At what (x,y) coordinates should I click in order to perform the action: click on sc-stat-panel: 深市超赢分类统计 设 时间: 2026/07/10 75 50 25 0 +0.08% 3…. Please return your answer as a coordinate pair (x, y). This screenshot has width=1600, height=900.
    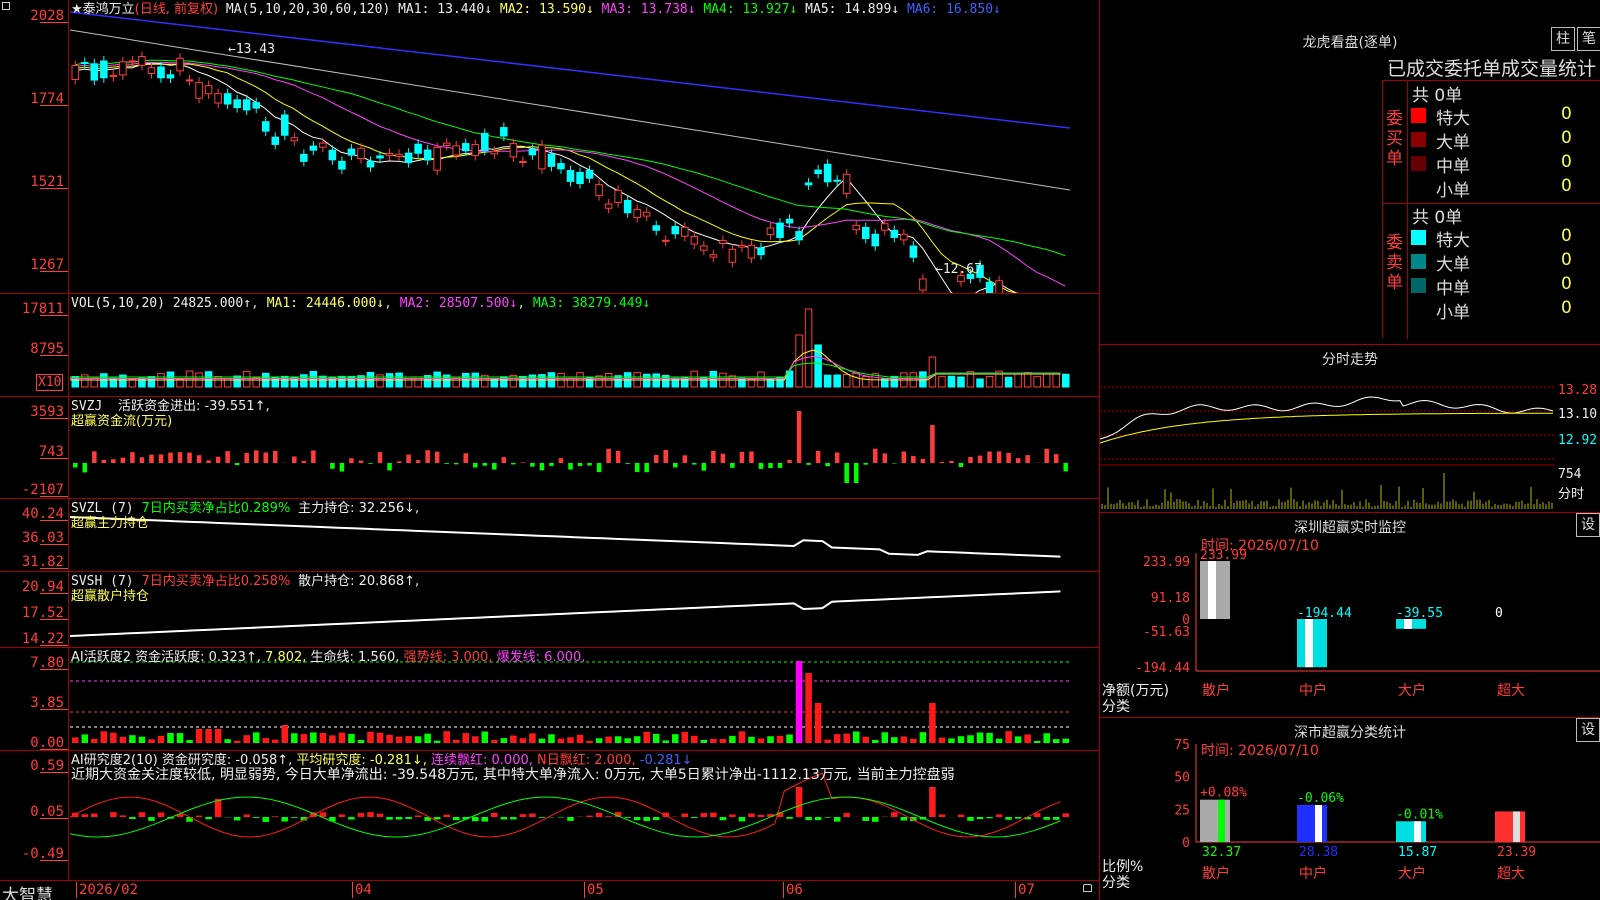
    Looking at the image, I should click on (1349, 809).